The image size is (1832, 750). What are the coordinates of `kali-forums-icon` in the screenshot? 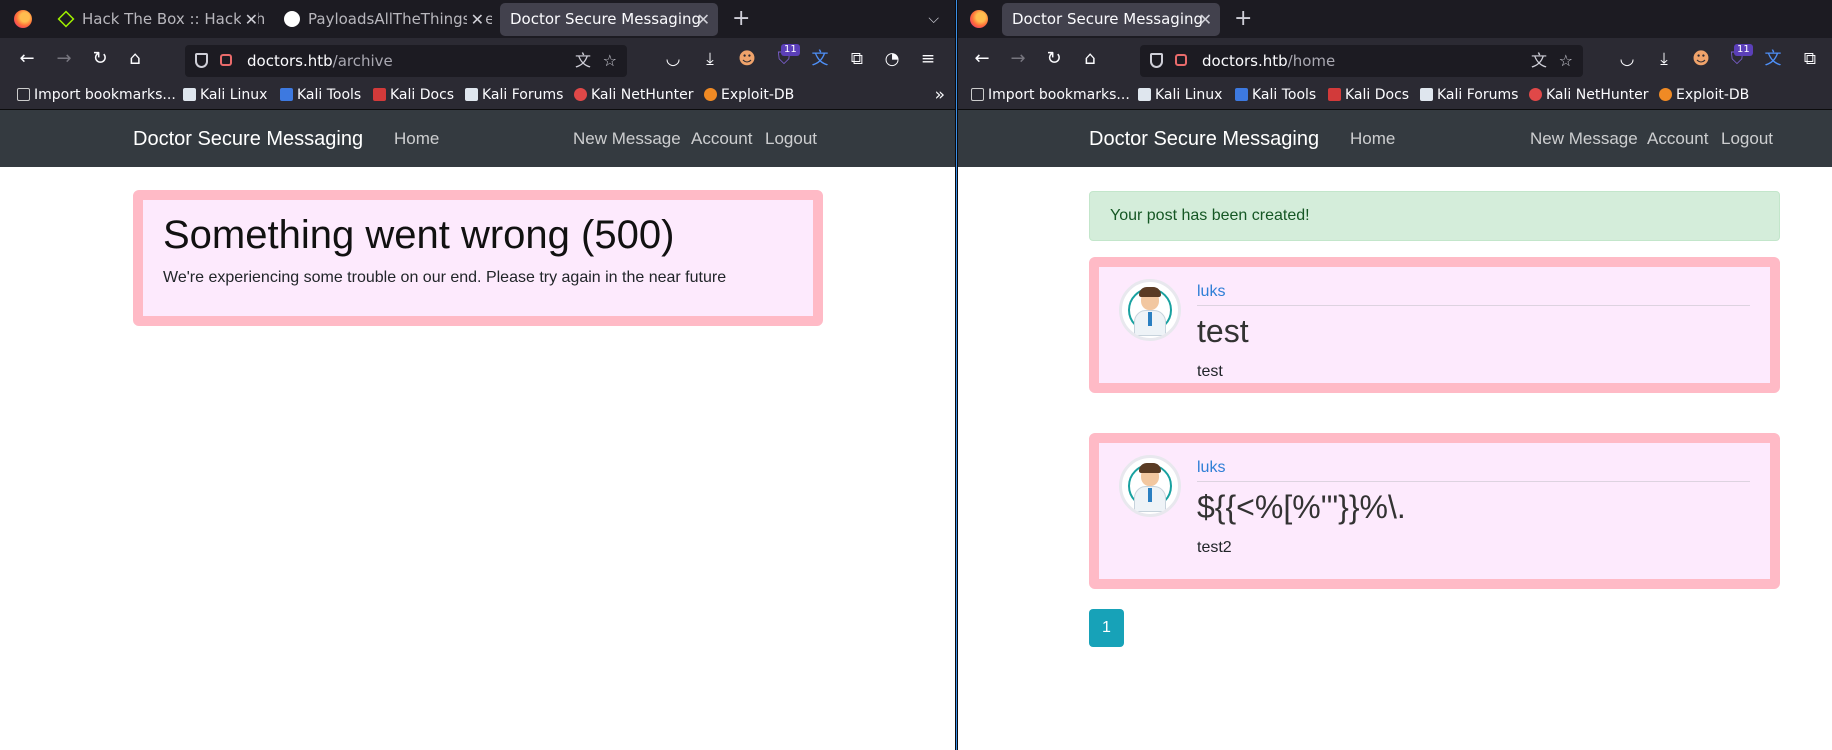 It's located at (471, 94).